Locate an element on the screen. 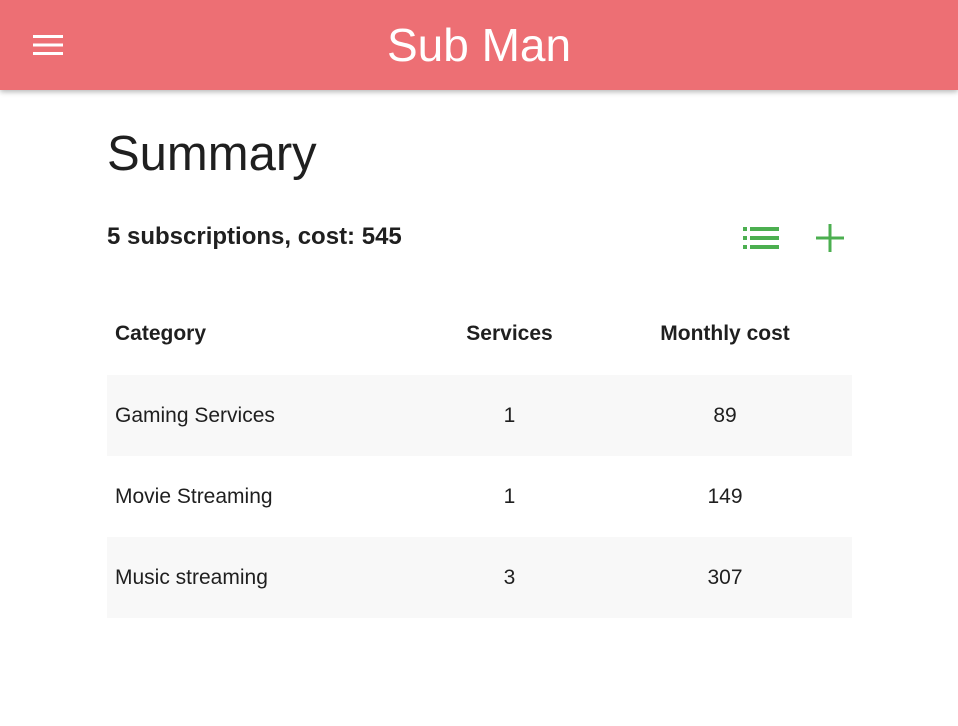 The image size is (958, 726). column-header-services: Services is located at coordinates (509, 334).